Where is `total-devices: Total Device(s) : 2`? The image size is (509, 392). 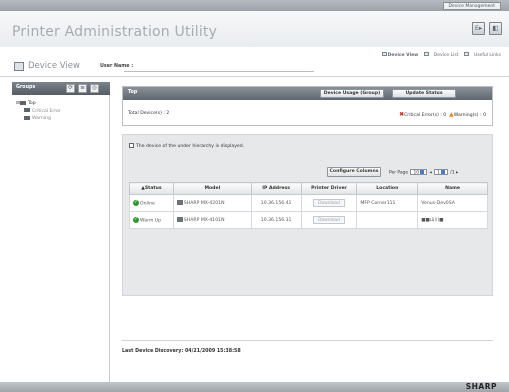 total-devices: Total Device(s) : 2 is located at coordinates (149, 113).